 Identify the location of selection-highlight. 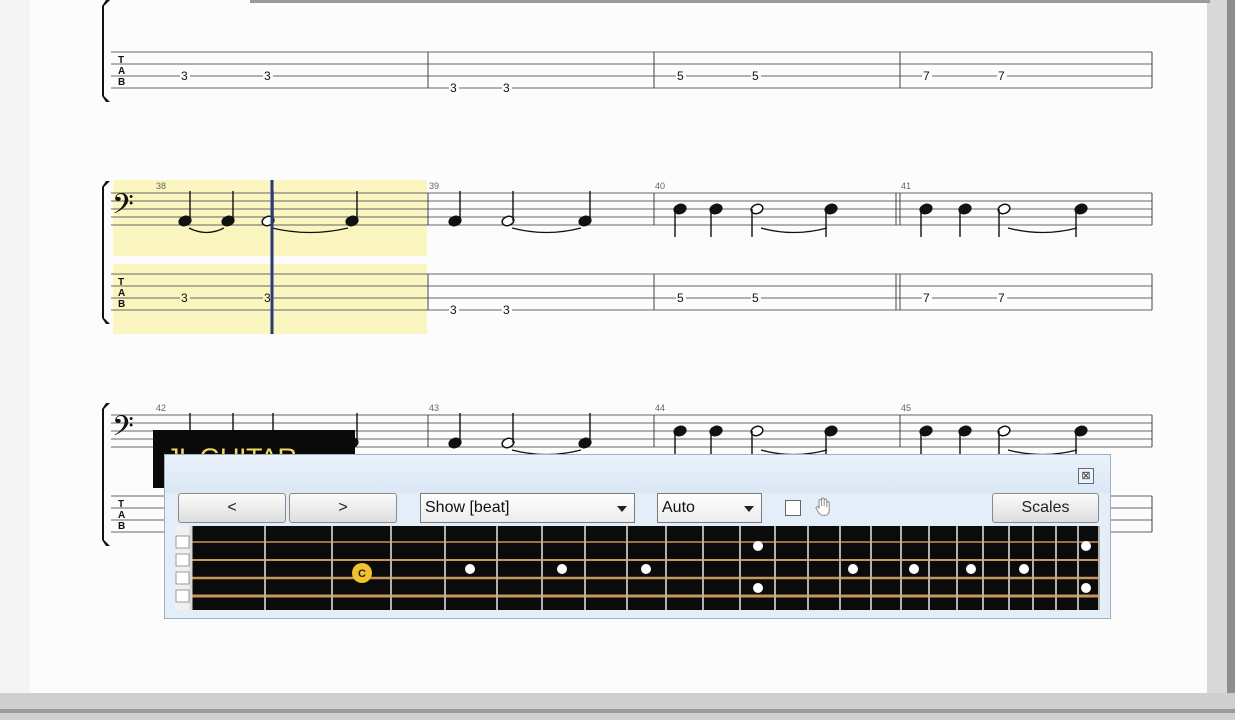
(270, 257).